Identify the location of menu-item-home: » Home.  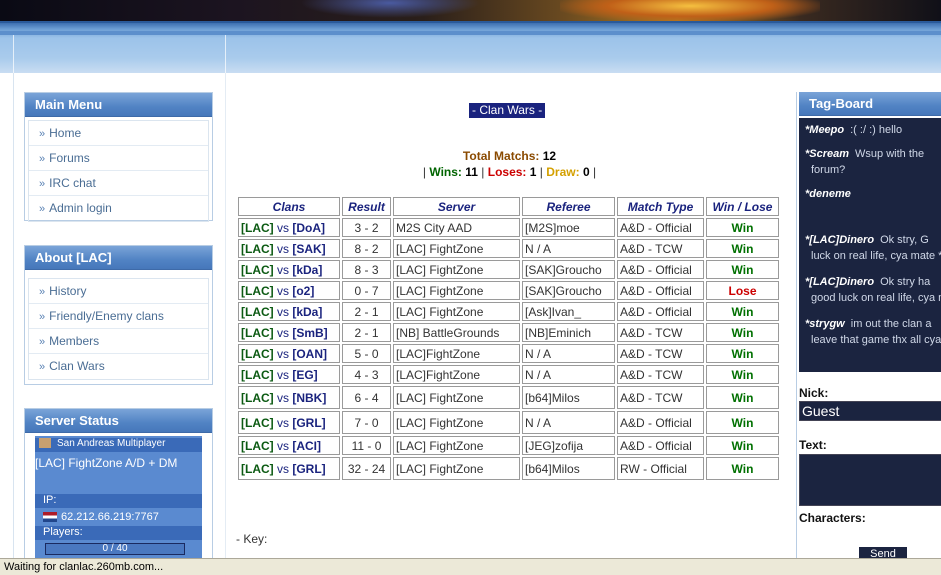
(118, 133).